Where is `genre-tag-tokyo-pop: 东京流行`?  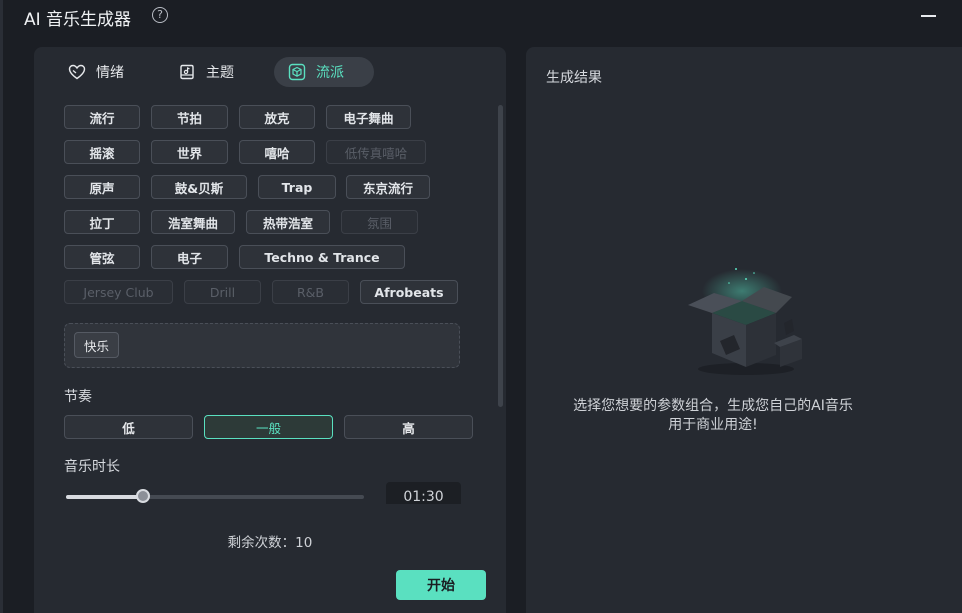
genre-tag-tokyo-pop: 东京流行 is located at coordinates (388, 187).